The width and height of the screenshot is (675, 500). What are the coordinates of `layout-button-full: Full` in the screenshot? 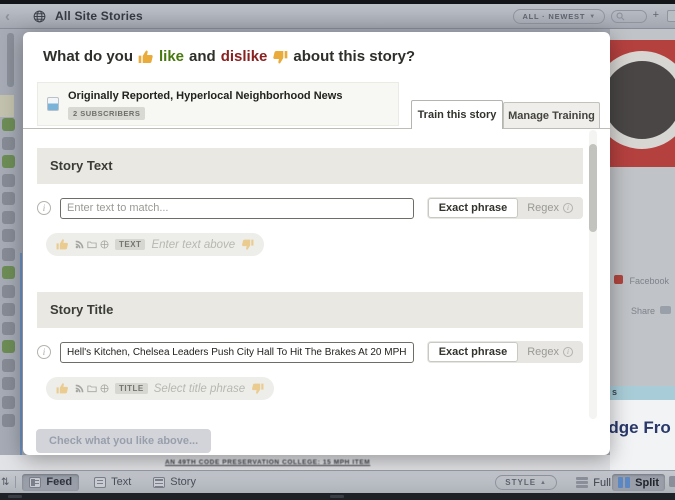 It's located at (593, 482).